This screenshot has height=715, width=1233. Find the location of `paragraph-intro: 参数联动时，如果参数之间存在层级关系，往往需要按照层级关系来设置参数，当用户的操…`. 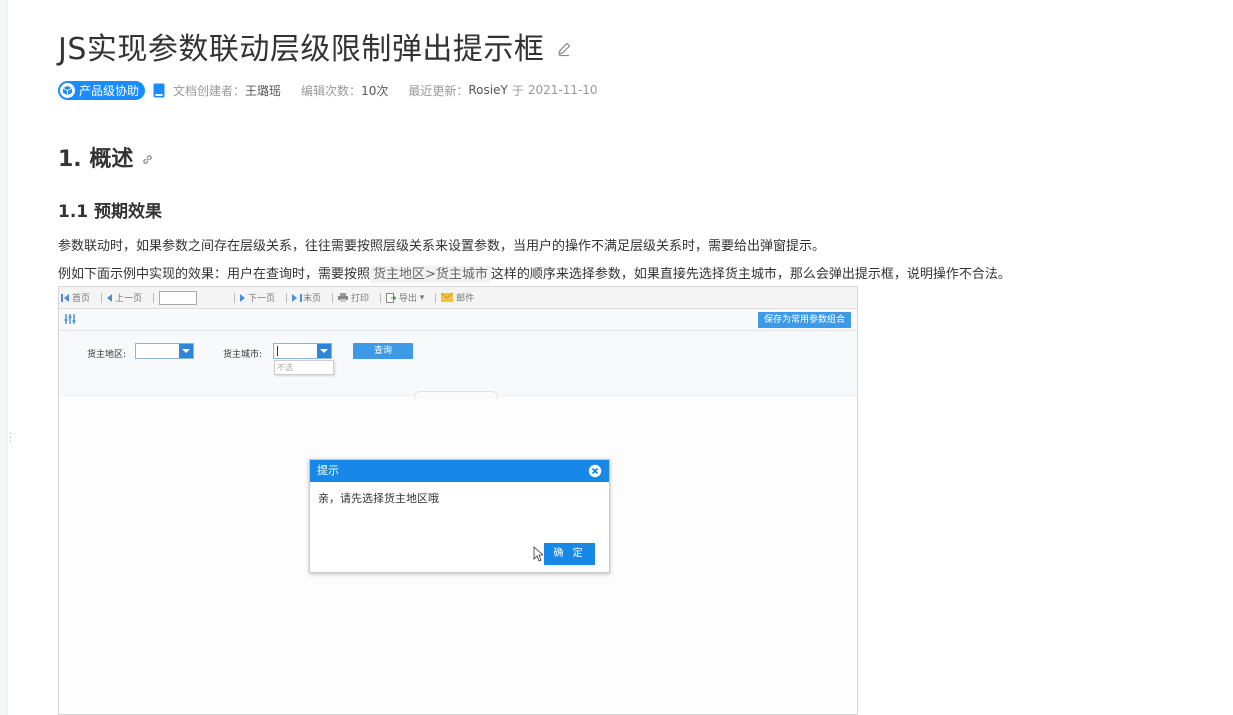

paragraph-intro: 参数联动时，如果参数之间存在层级关系，往往需要按照层级关系来设置参数，当用户的操… is located at coordinates (442, 246).